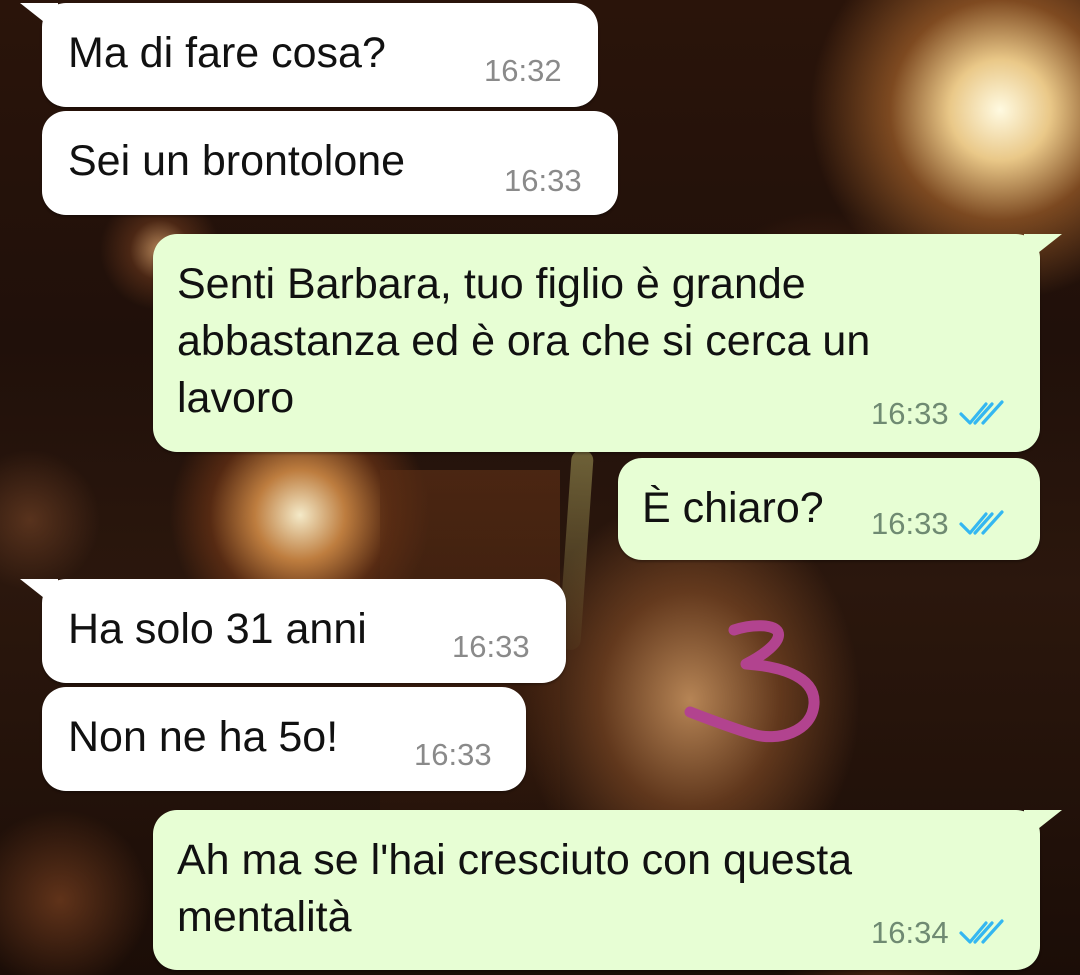 Image resolution: width=1080 pixels, height=975 pixels. I want to click on message-incoming: Sei un brontolone 16:33, so click(330, 163).